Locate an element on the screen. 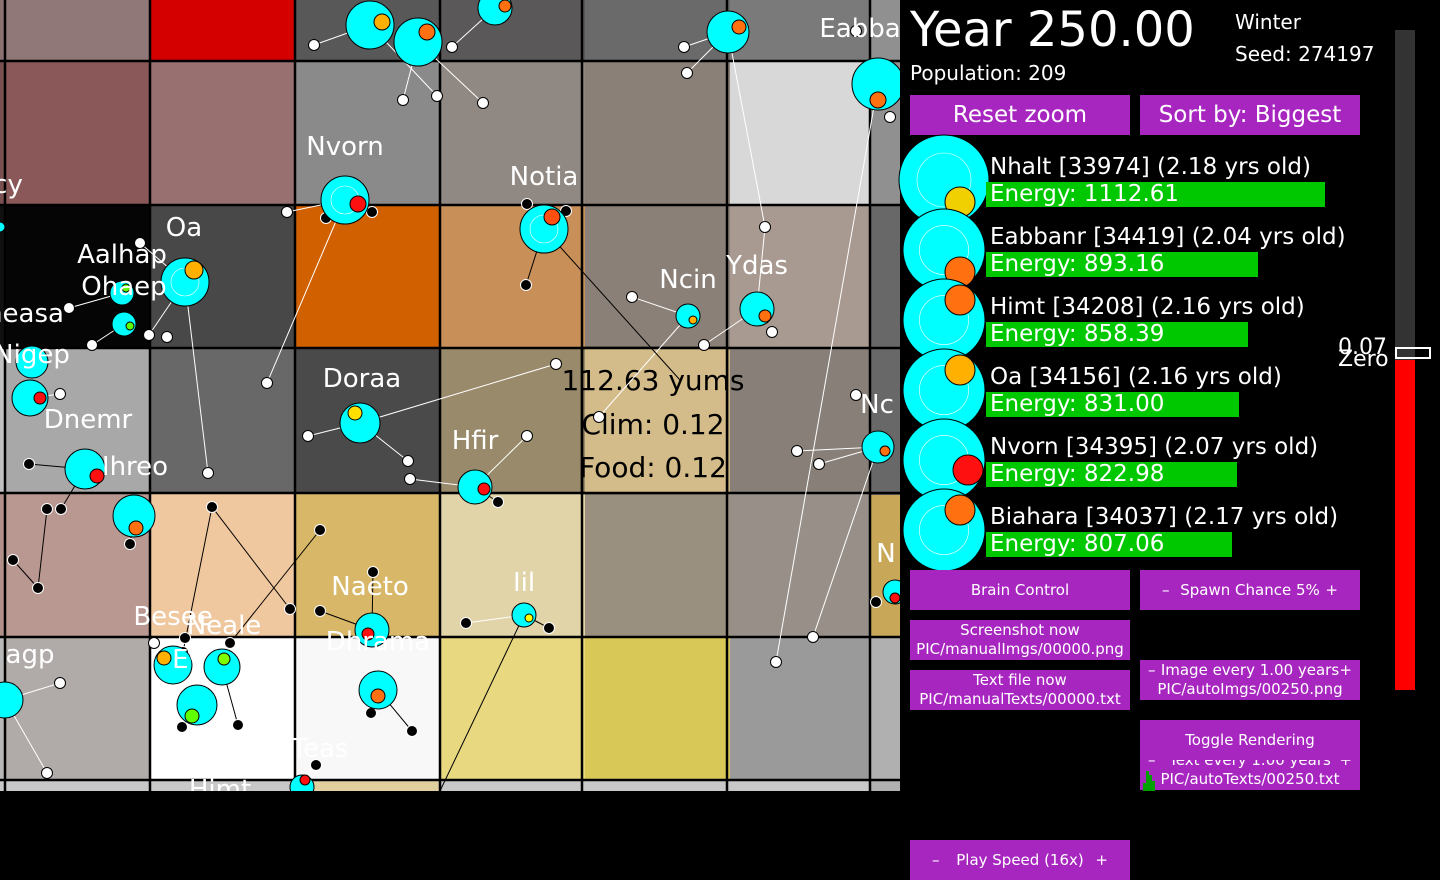 The image size is (1440, 880). creature-aalhap is located at coordinates (124, 324).